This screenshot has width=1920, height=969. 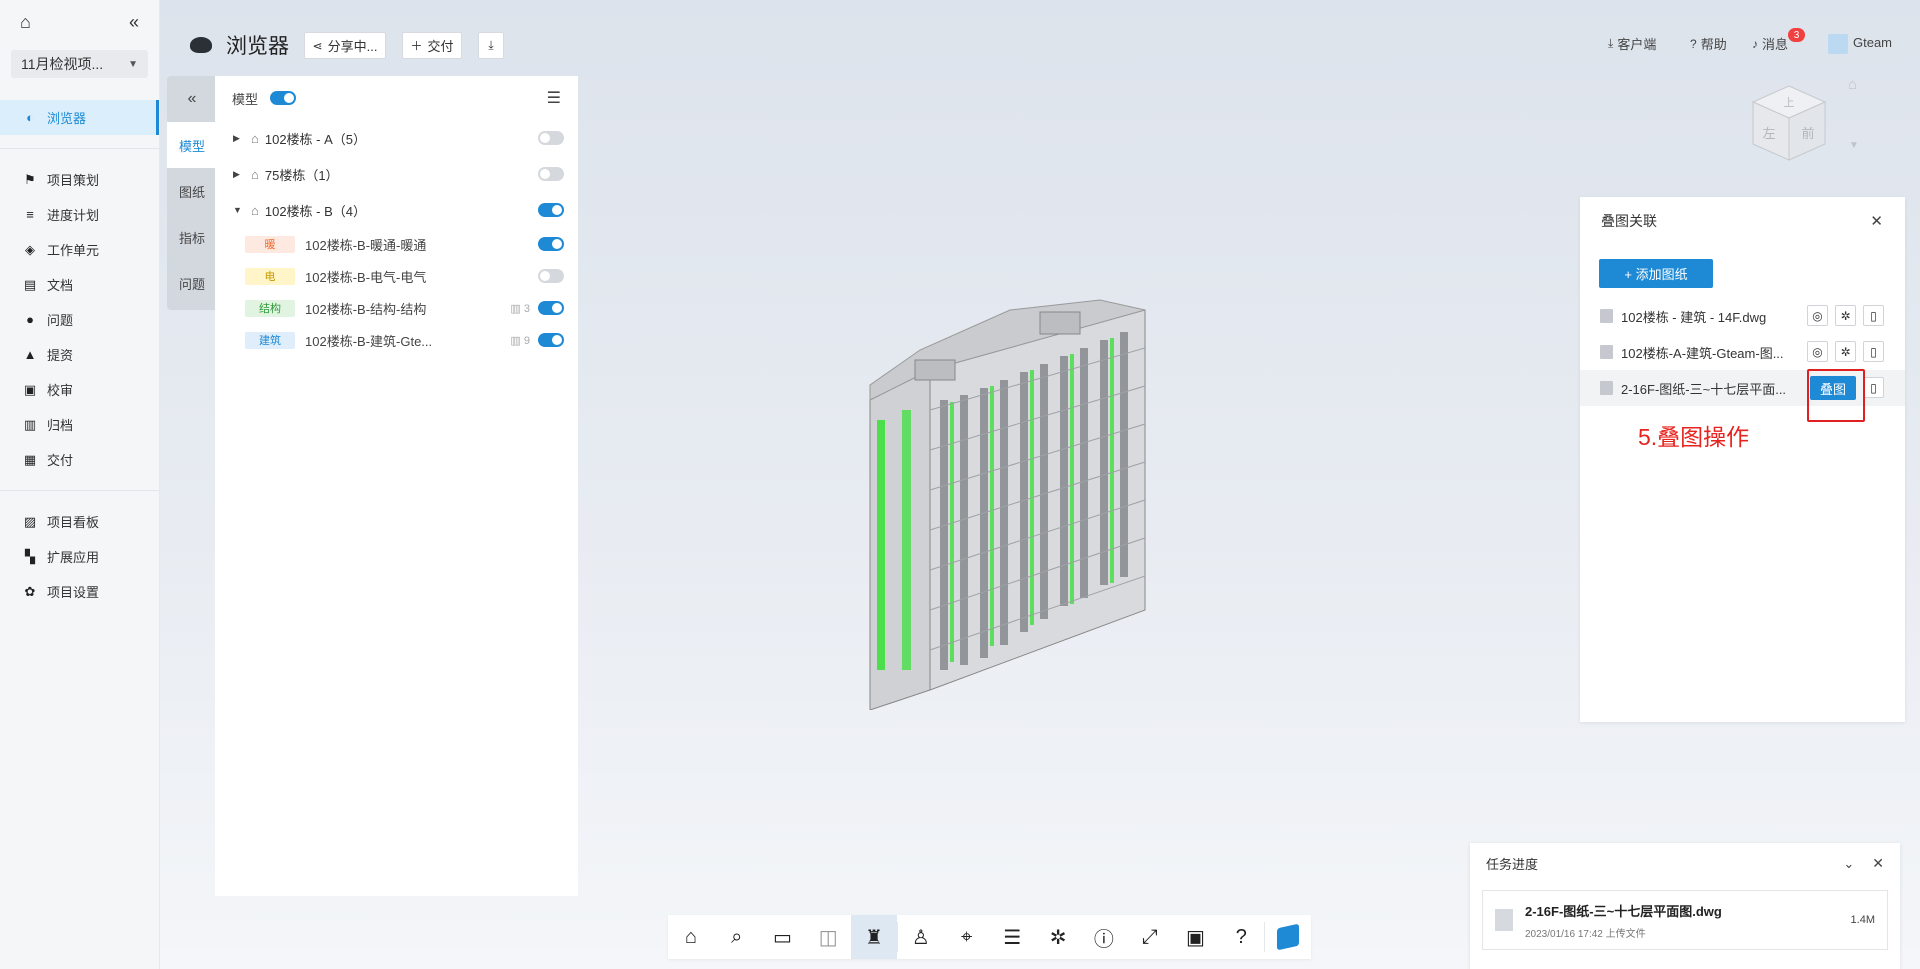 I want to click on sidebar-item-delivery: ▦ 交付, so click(x=79, y=459).